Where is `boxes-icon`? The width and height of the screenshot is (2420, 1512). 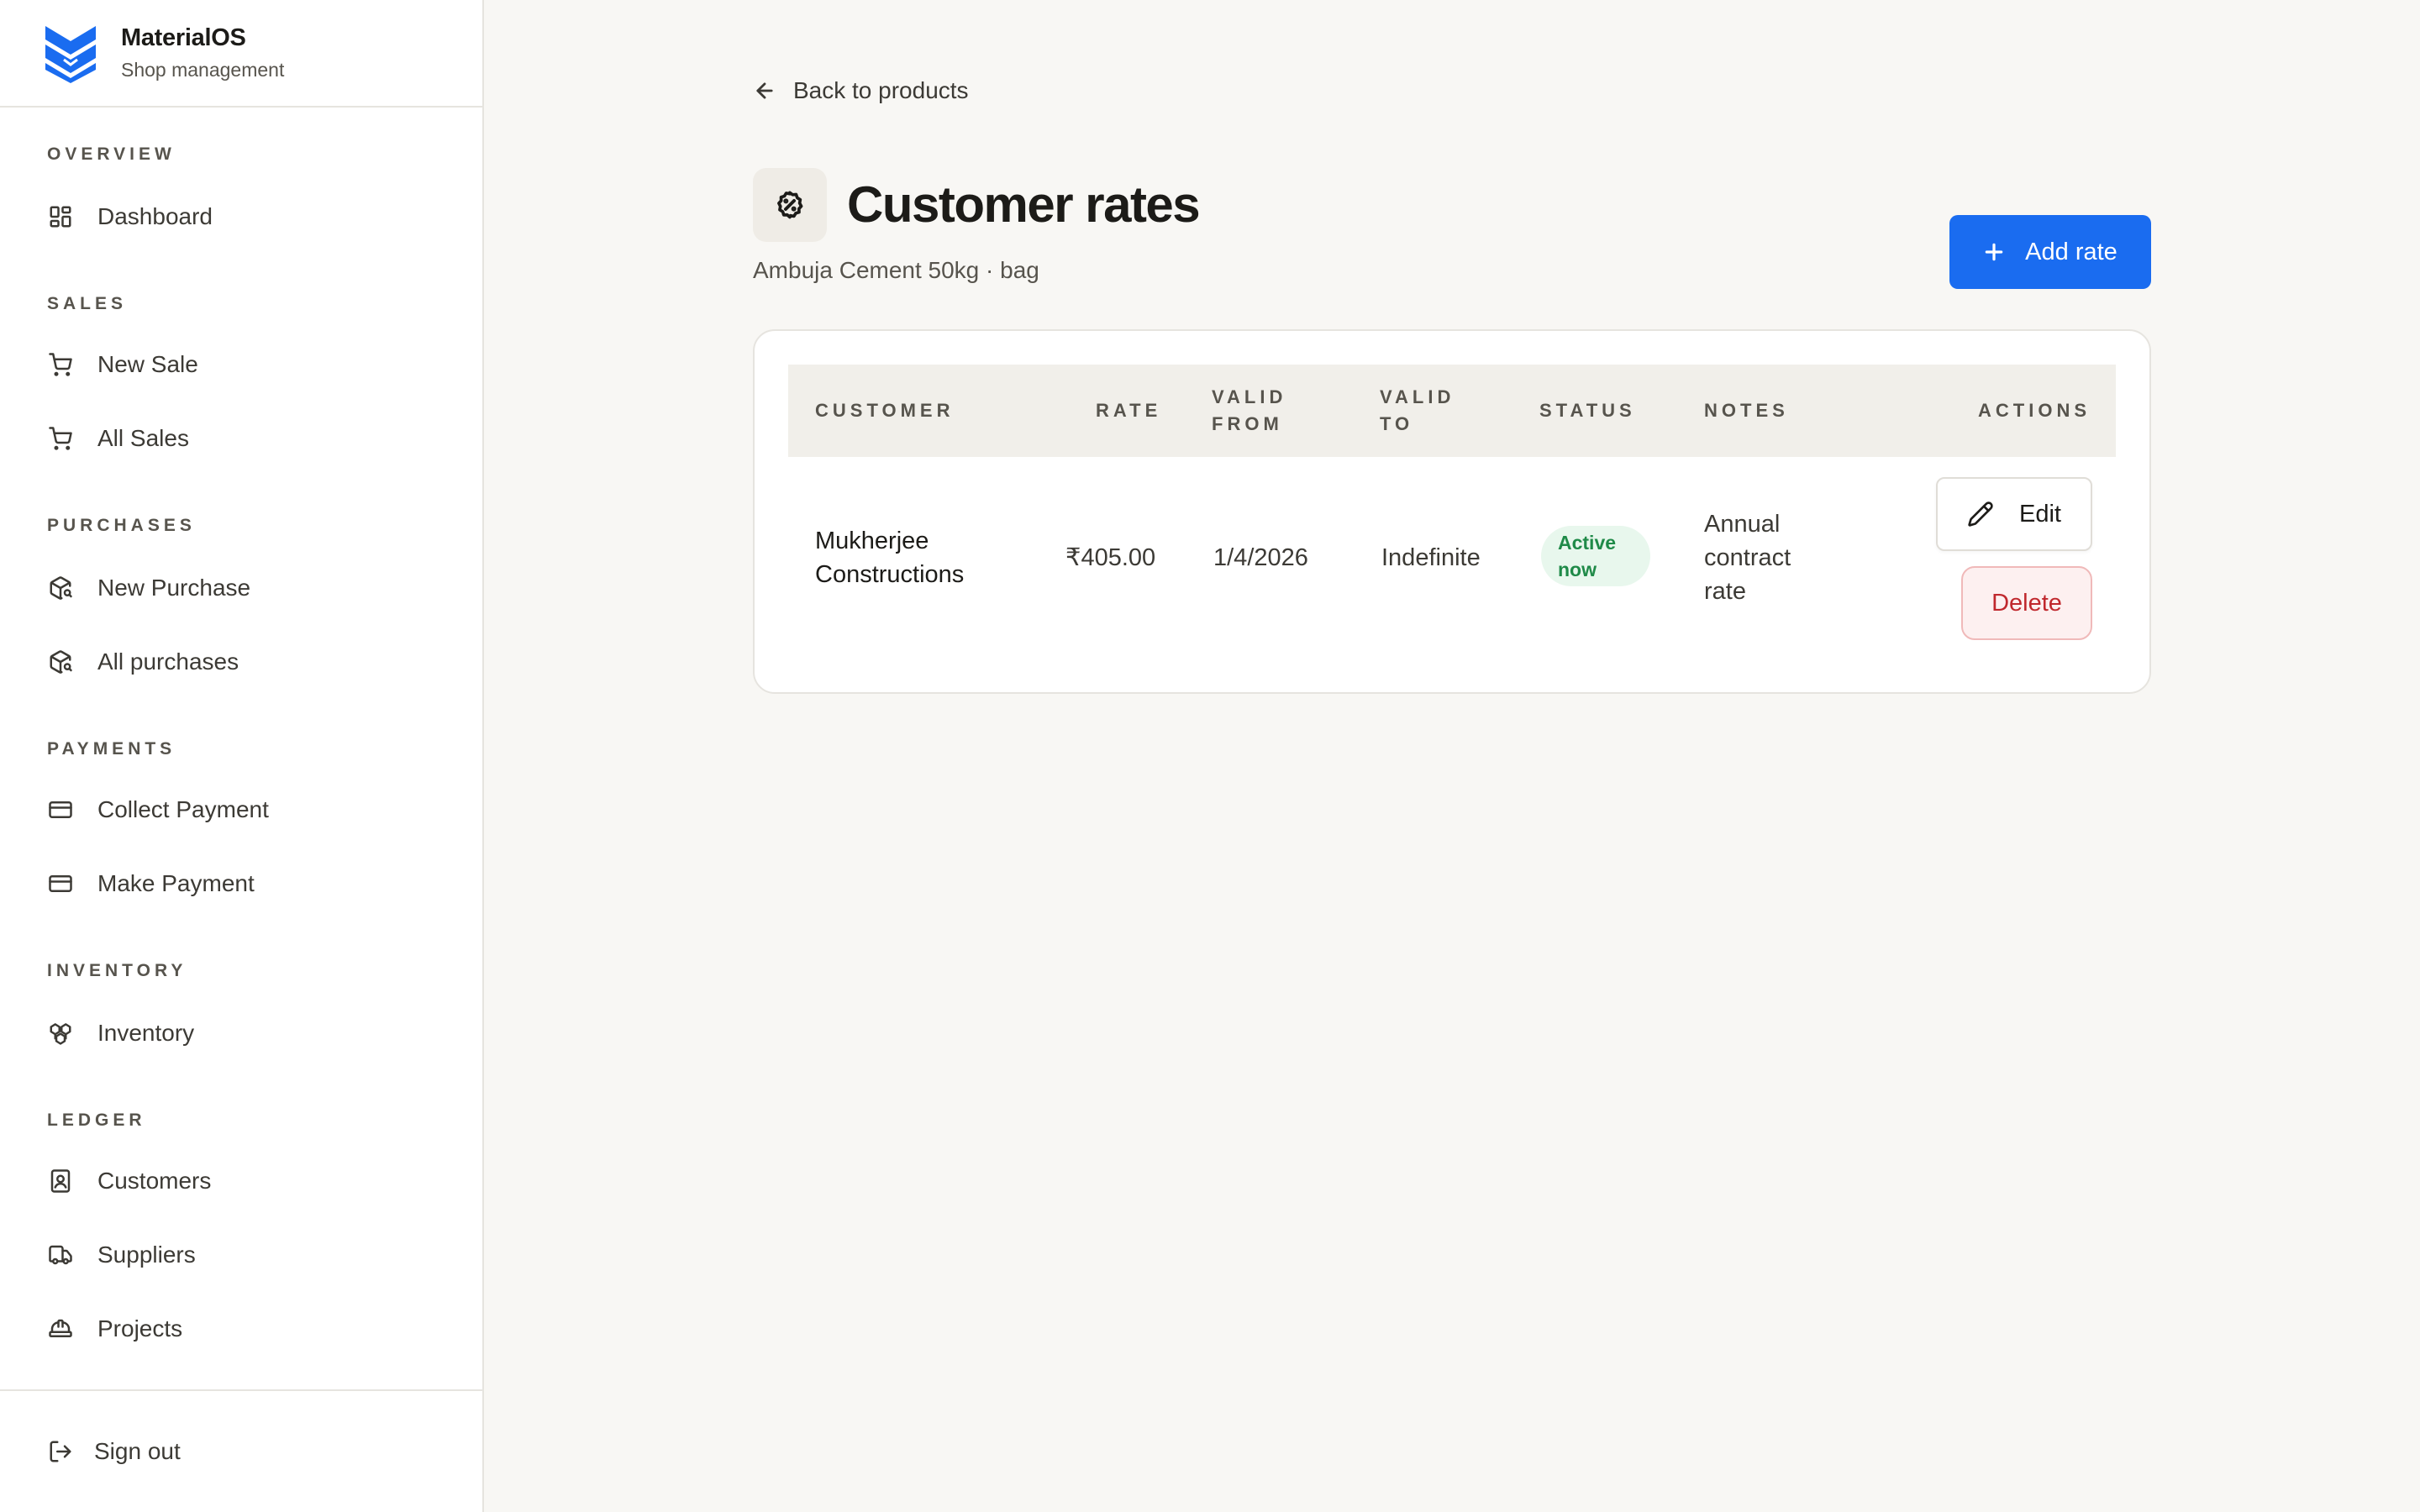
boxes-icon is located at coordinates (60, 1033).